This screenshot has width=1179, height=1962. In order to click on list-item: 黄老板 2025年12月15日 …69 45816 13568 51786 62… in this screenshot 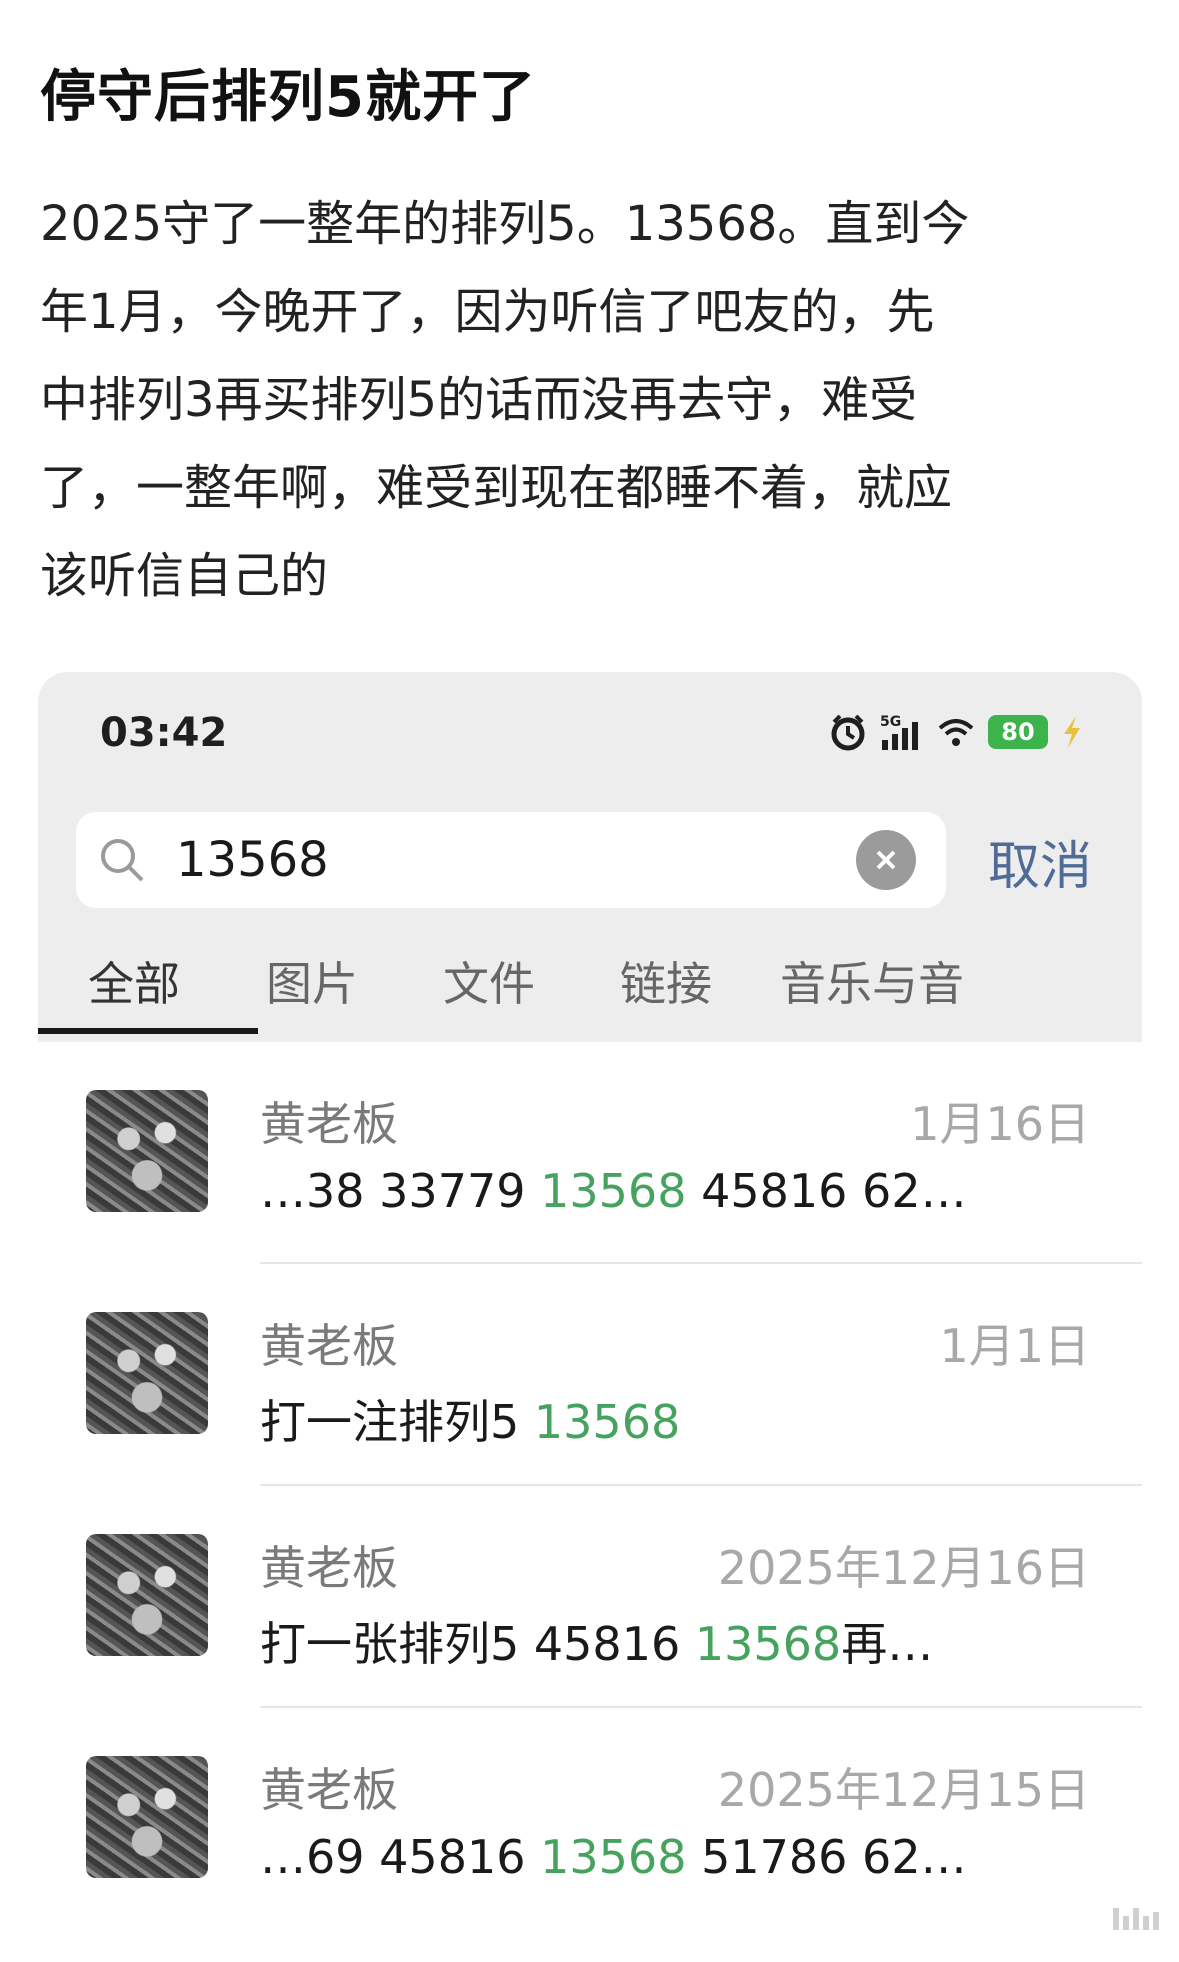, I will do `click(590, 1819)`.